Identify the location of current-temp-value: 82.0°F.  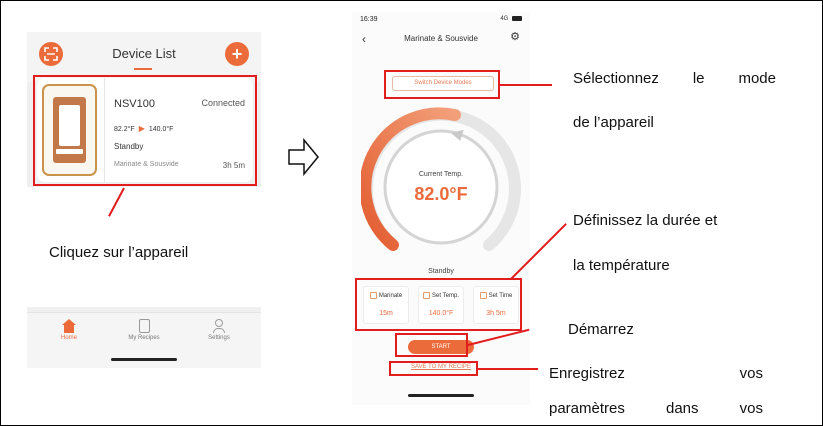
(441, 194).